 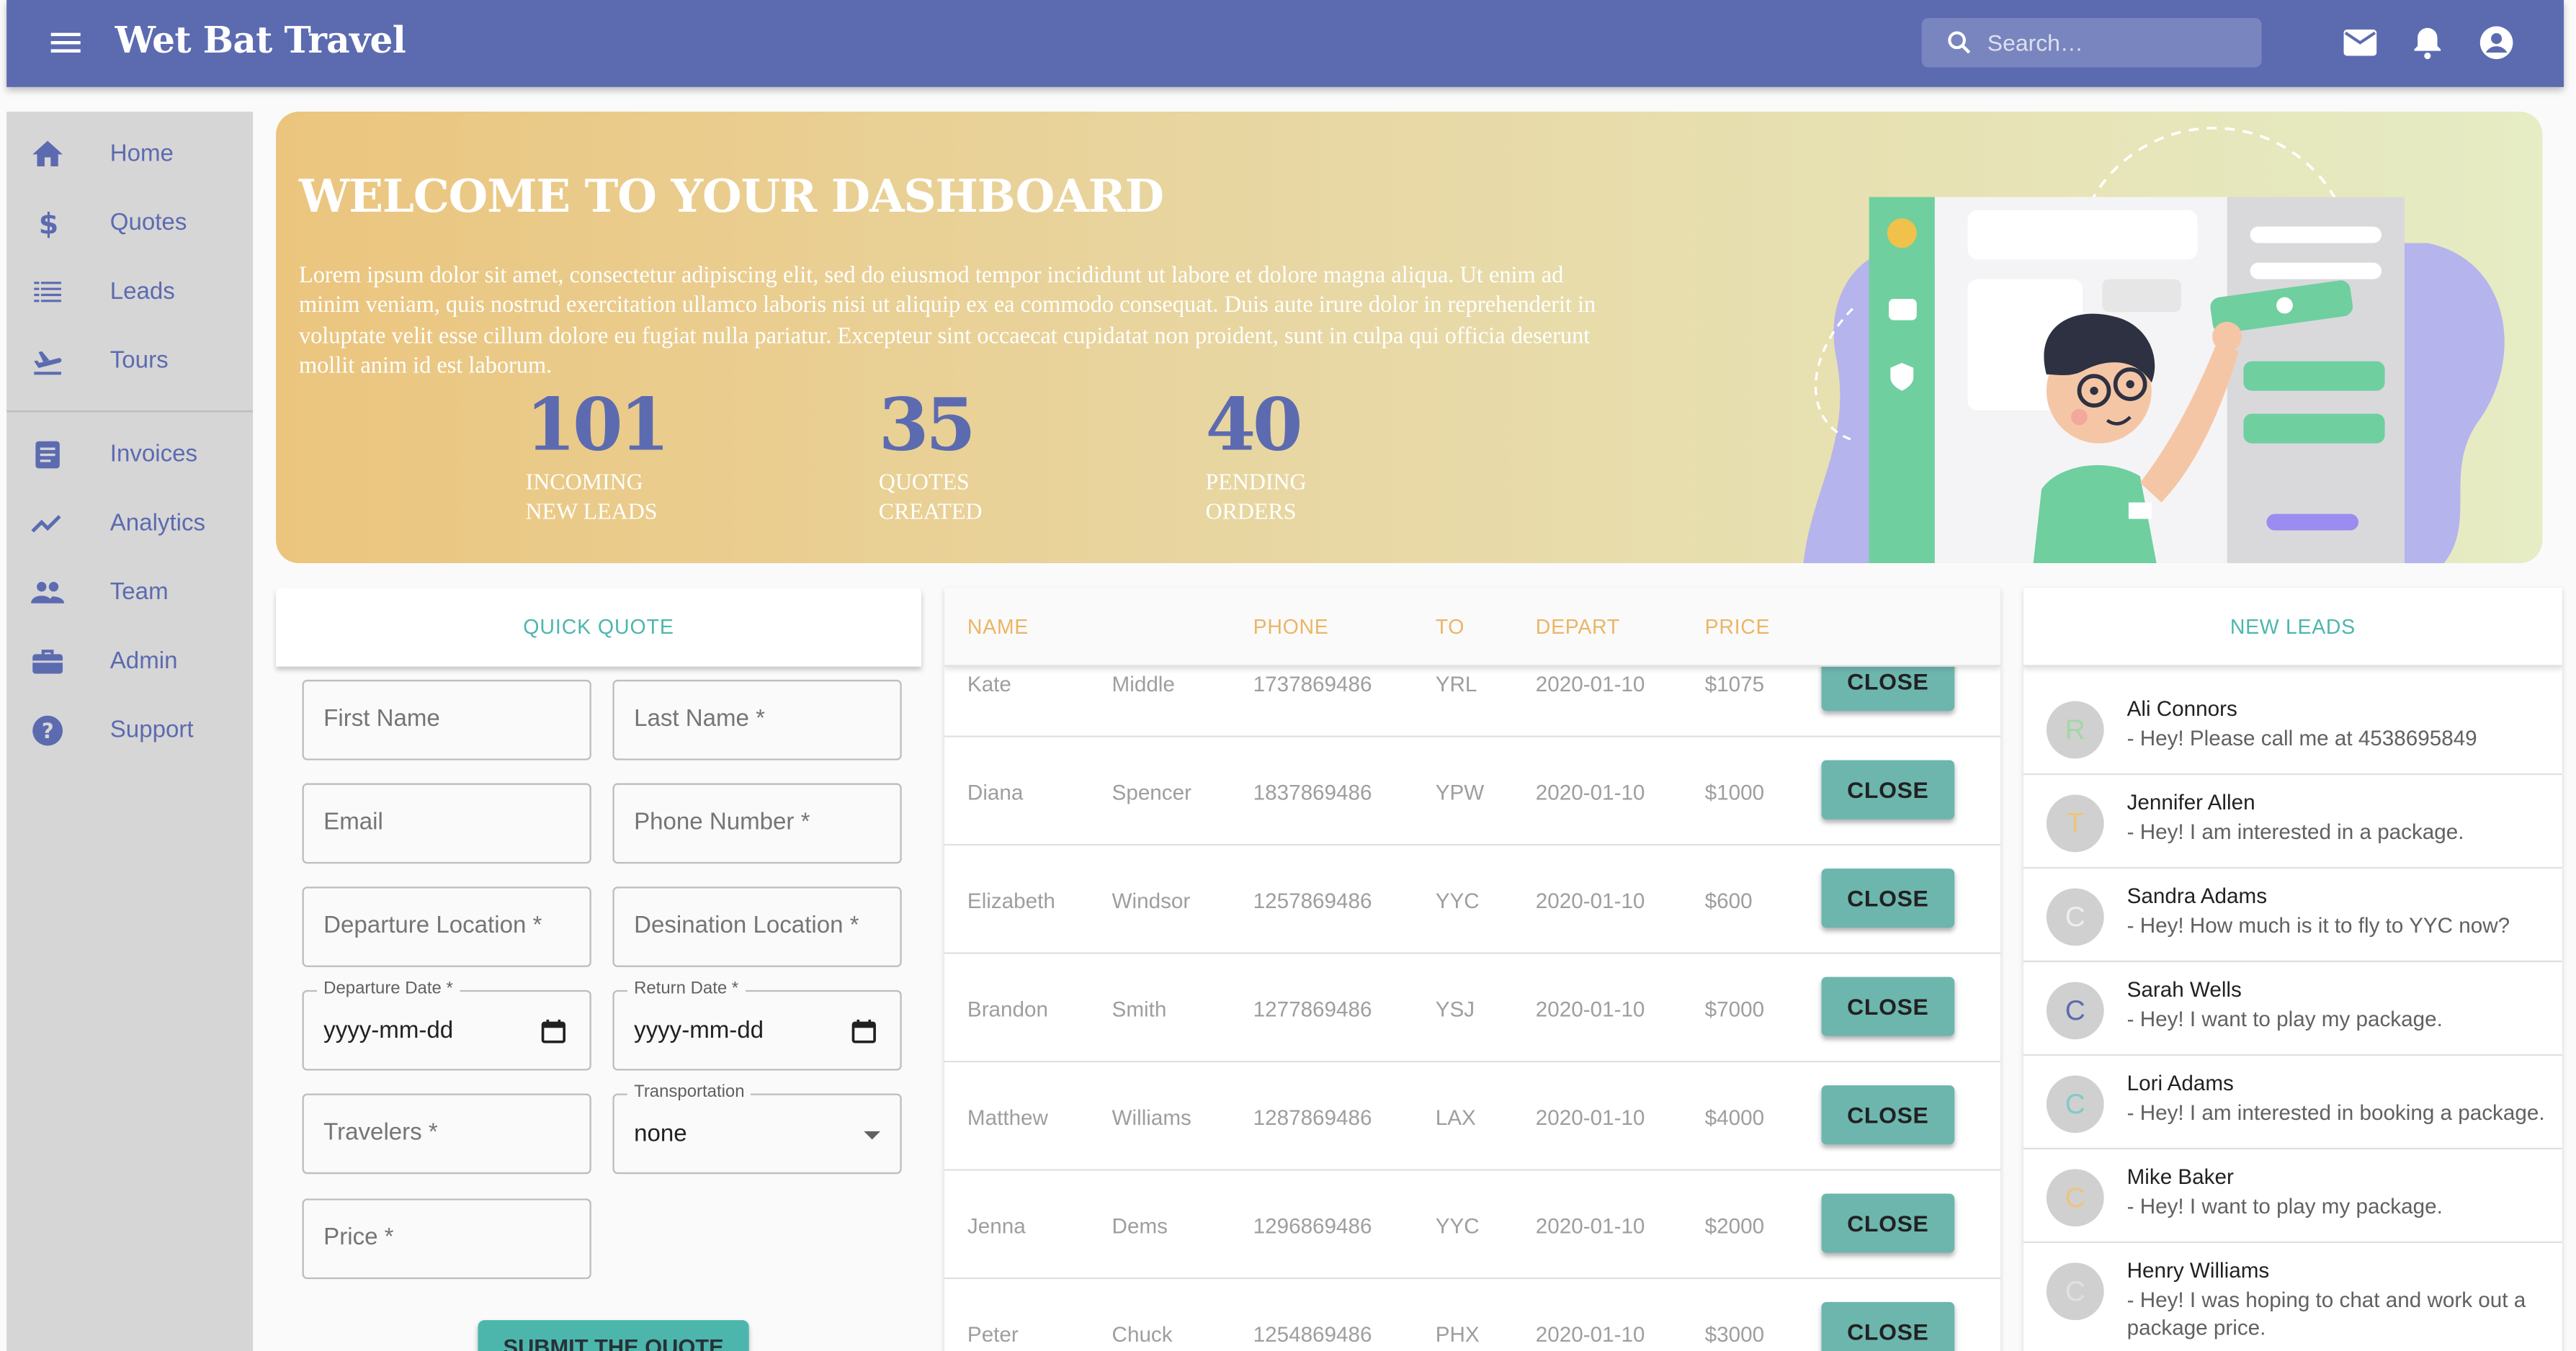 What do you see at coordinates (433, 926) in the screenshot?
I see `departure-location-placeholder: Departure Location *` at bounding box center [433, 926].